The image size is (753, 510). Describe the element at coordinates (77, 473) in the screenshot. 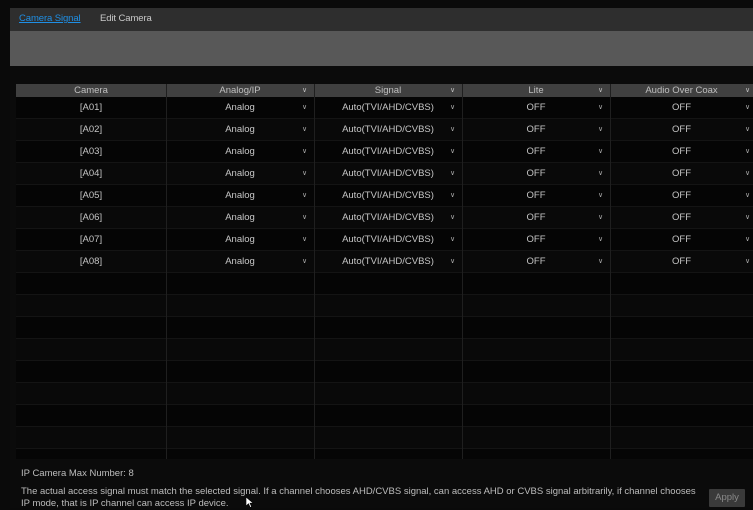

I see `ip-camera-max-number: IP Camera Max Number: 8` at that location.